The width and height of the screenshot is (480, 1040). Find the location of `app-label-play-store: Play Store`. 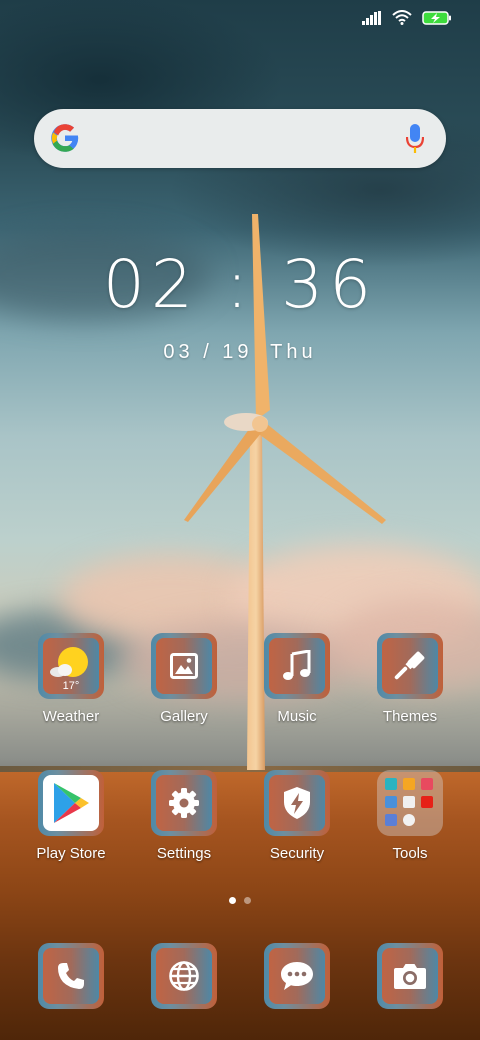

app-label-play-store: Play Store is located at coordinates (71, 853).